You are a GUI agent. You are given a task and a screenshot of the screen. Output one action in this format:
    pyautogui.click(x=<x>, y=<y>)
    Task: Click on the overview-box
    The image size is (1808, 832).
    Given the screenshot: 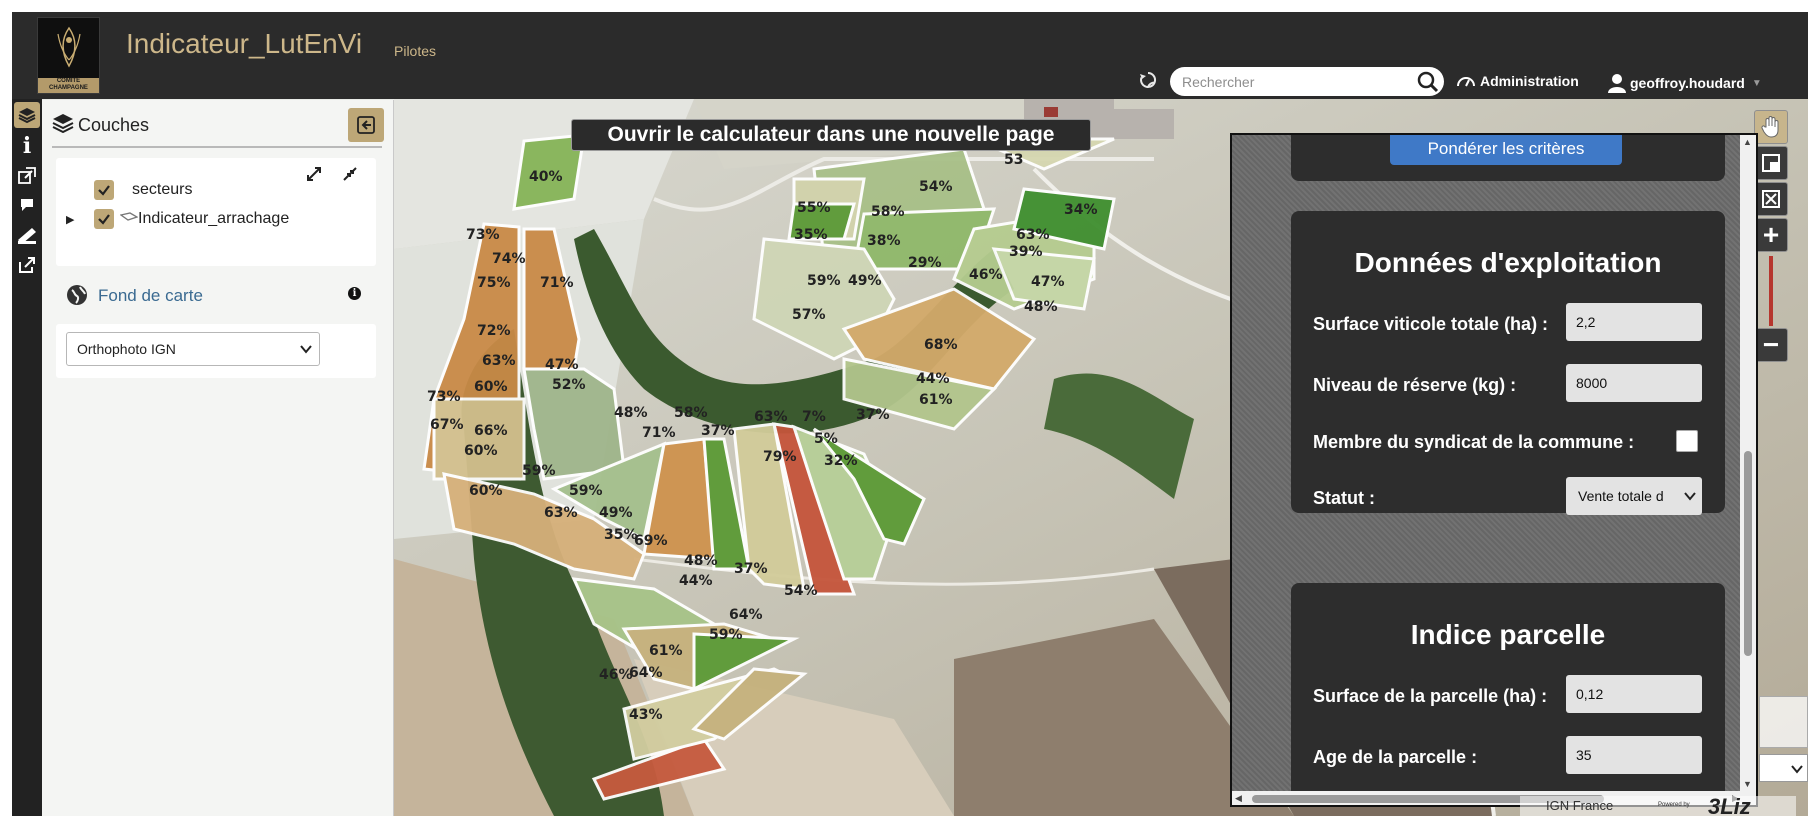 What is the action you would take?
    pyautogui.click(x=1783, y=722)
    